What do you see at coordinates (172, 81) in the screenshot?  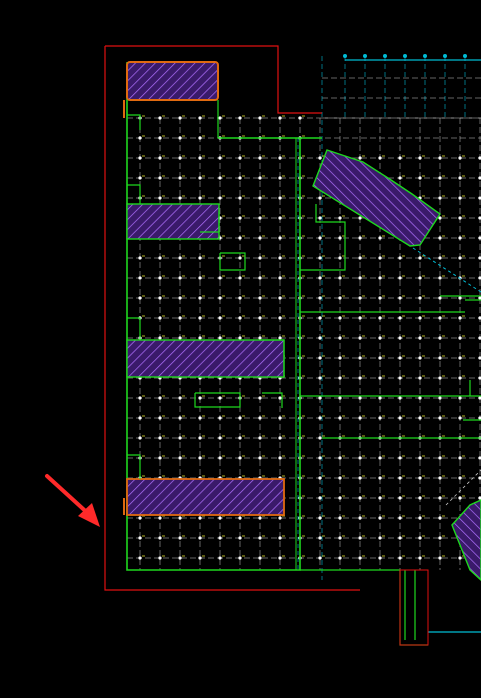 I see `core-block-top` at bounding box center [172, 81].